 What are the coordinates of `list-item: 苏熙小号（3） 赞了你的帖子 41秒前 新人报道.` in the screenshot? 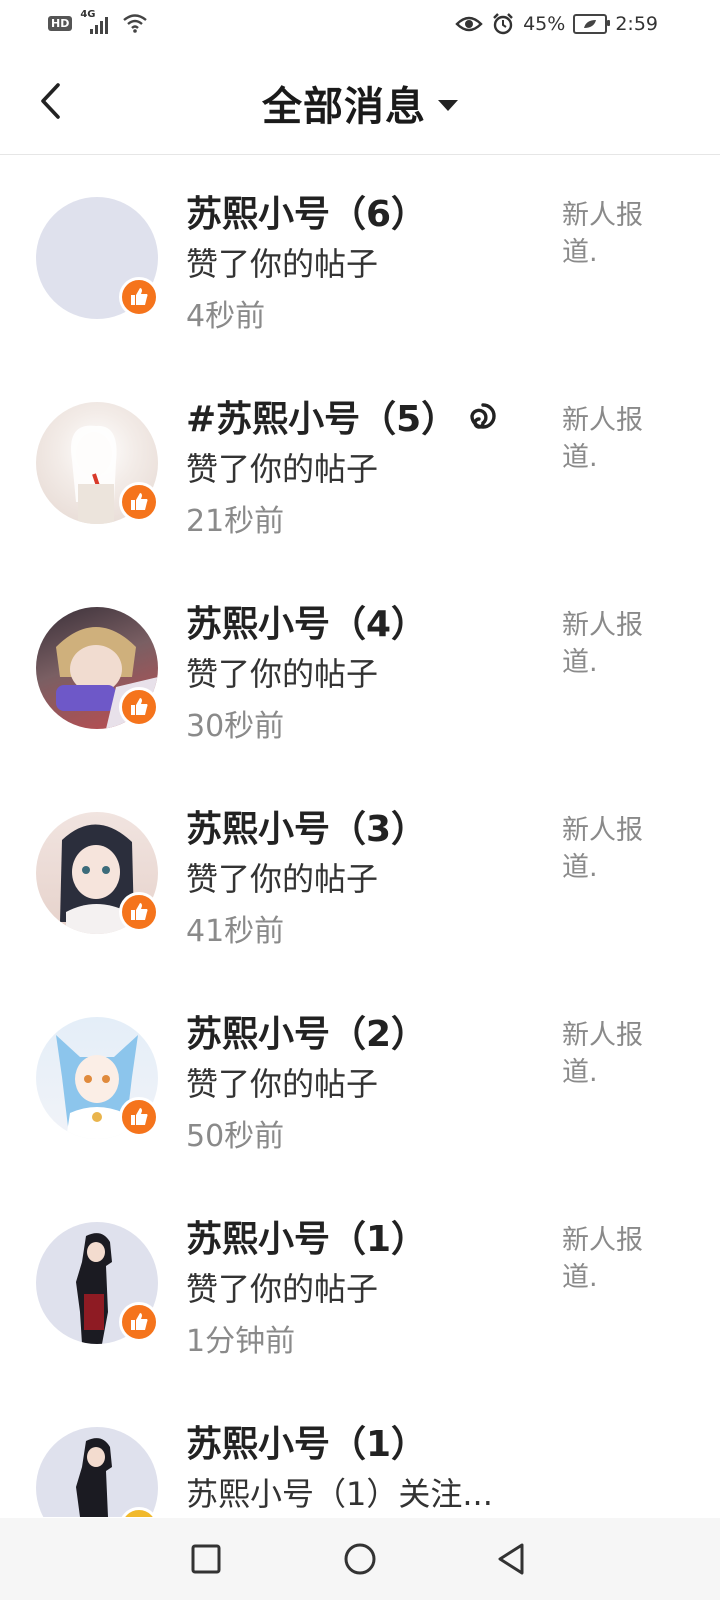 It's located at (360, 872).